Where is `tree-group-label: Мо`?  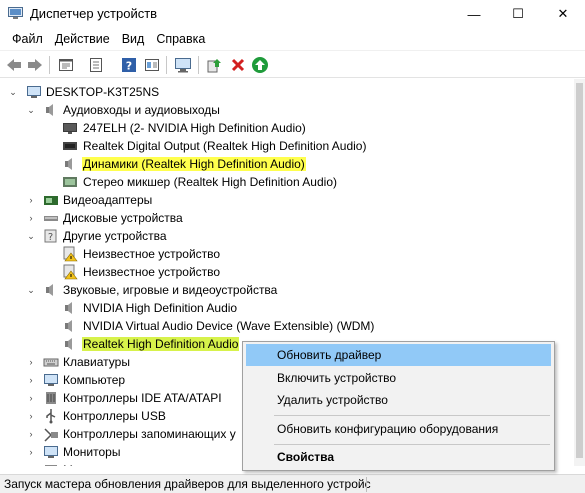 tree-group-label: Мо is located at coordinates (71, 464).